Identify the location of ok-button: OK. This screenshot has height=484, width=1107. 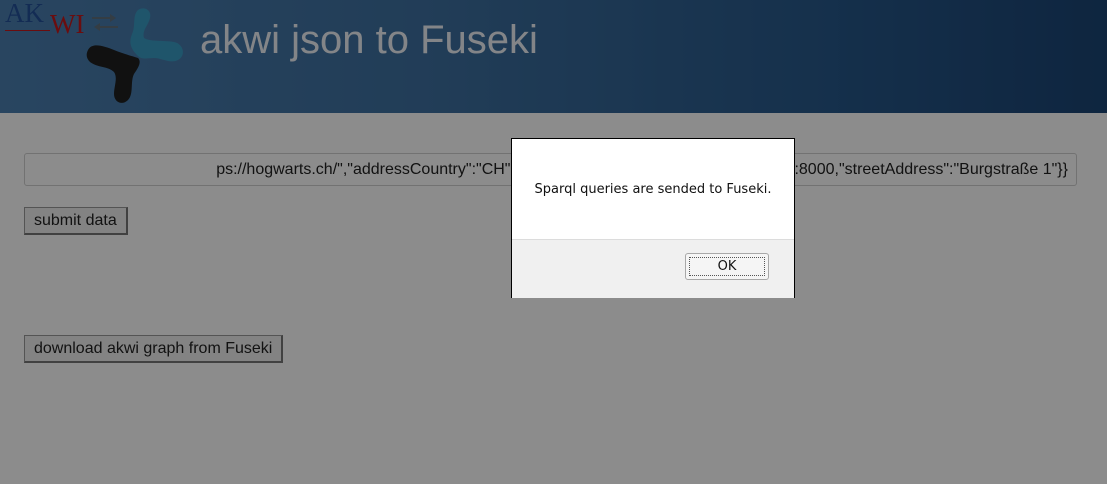
(727, 266).